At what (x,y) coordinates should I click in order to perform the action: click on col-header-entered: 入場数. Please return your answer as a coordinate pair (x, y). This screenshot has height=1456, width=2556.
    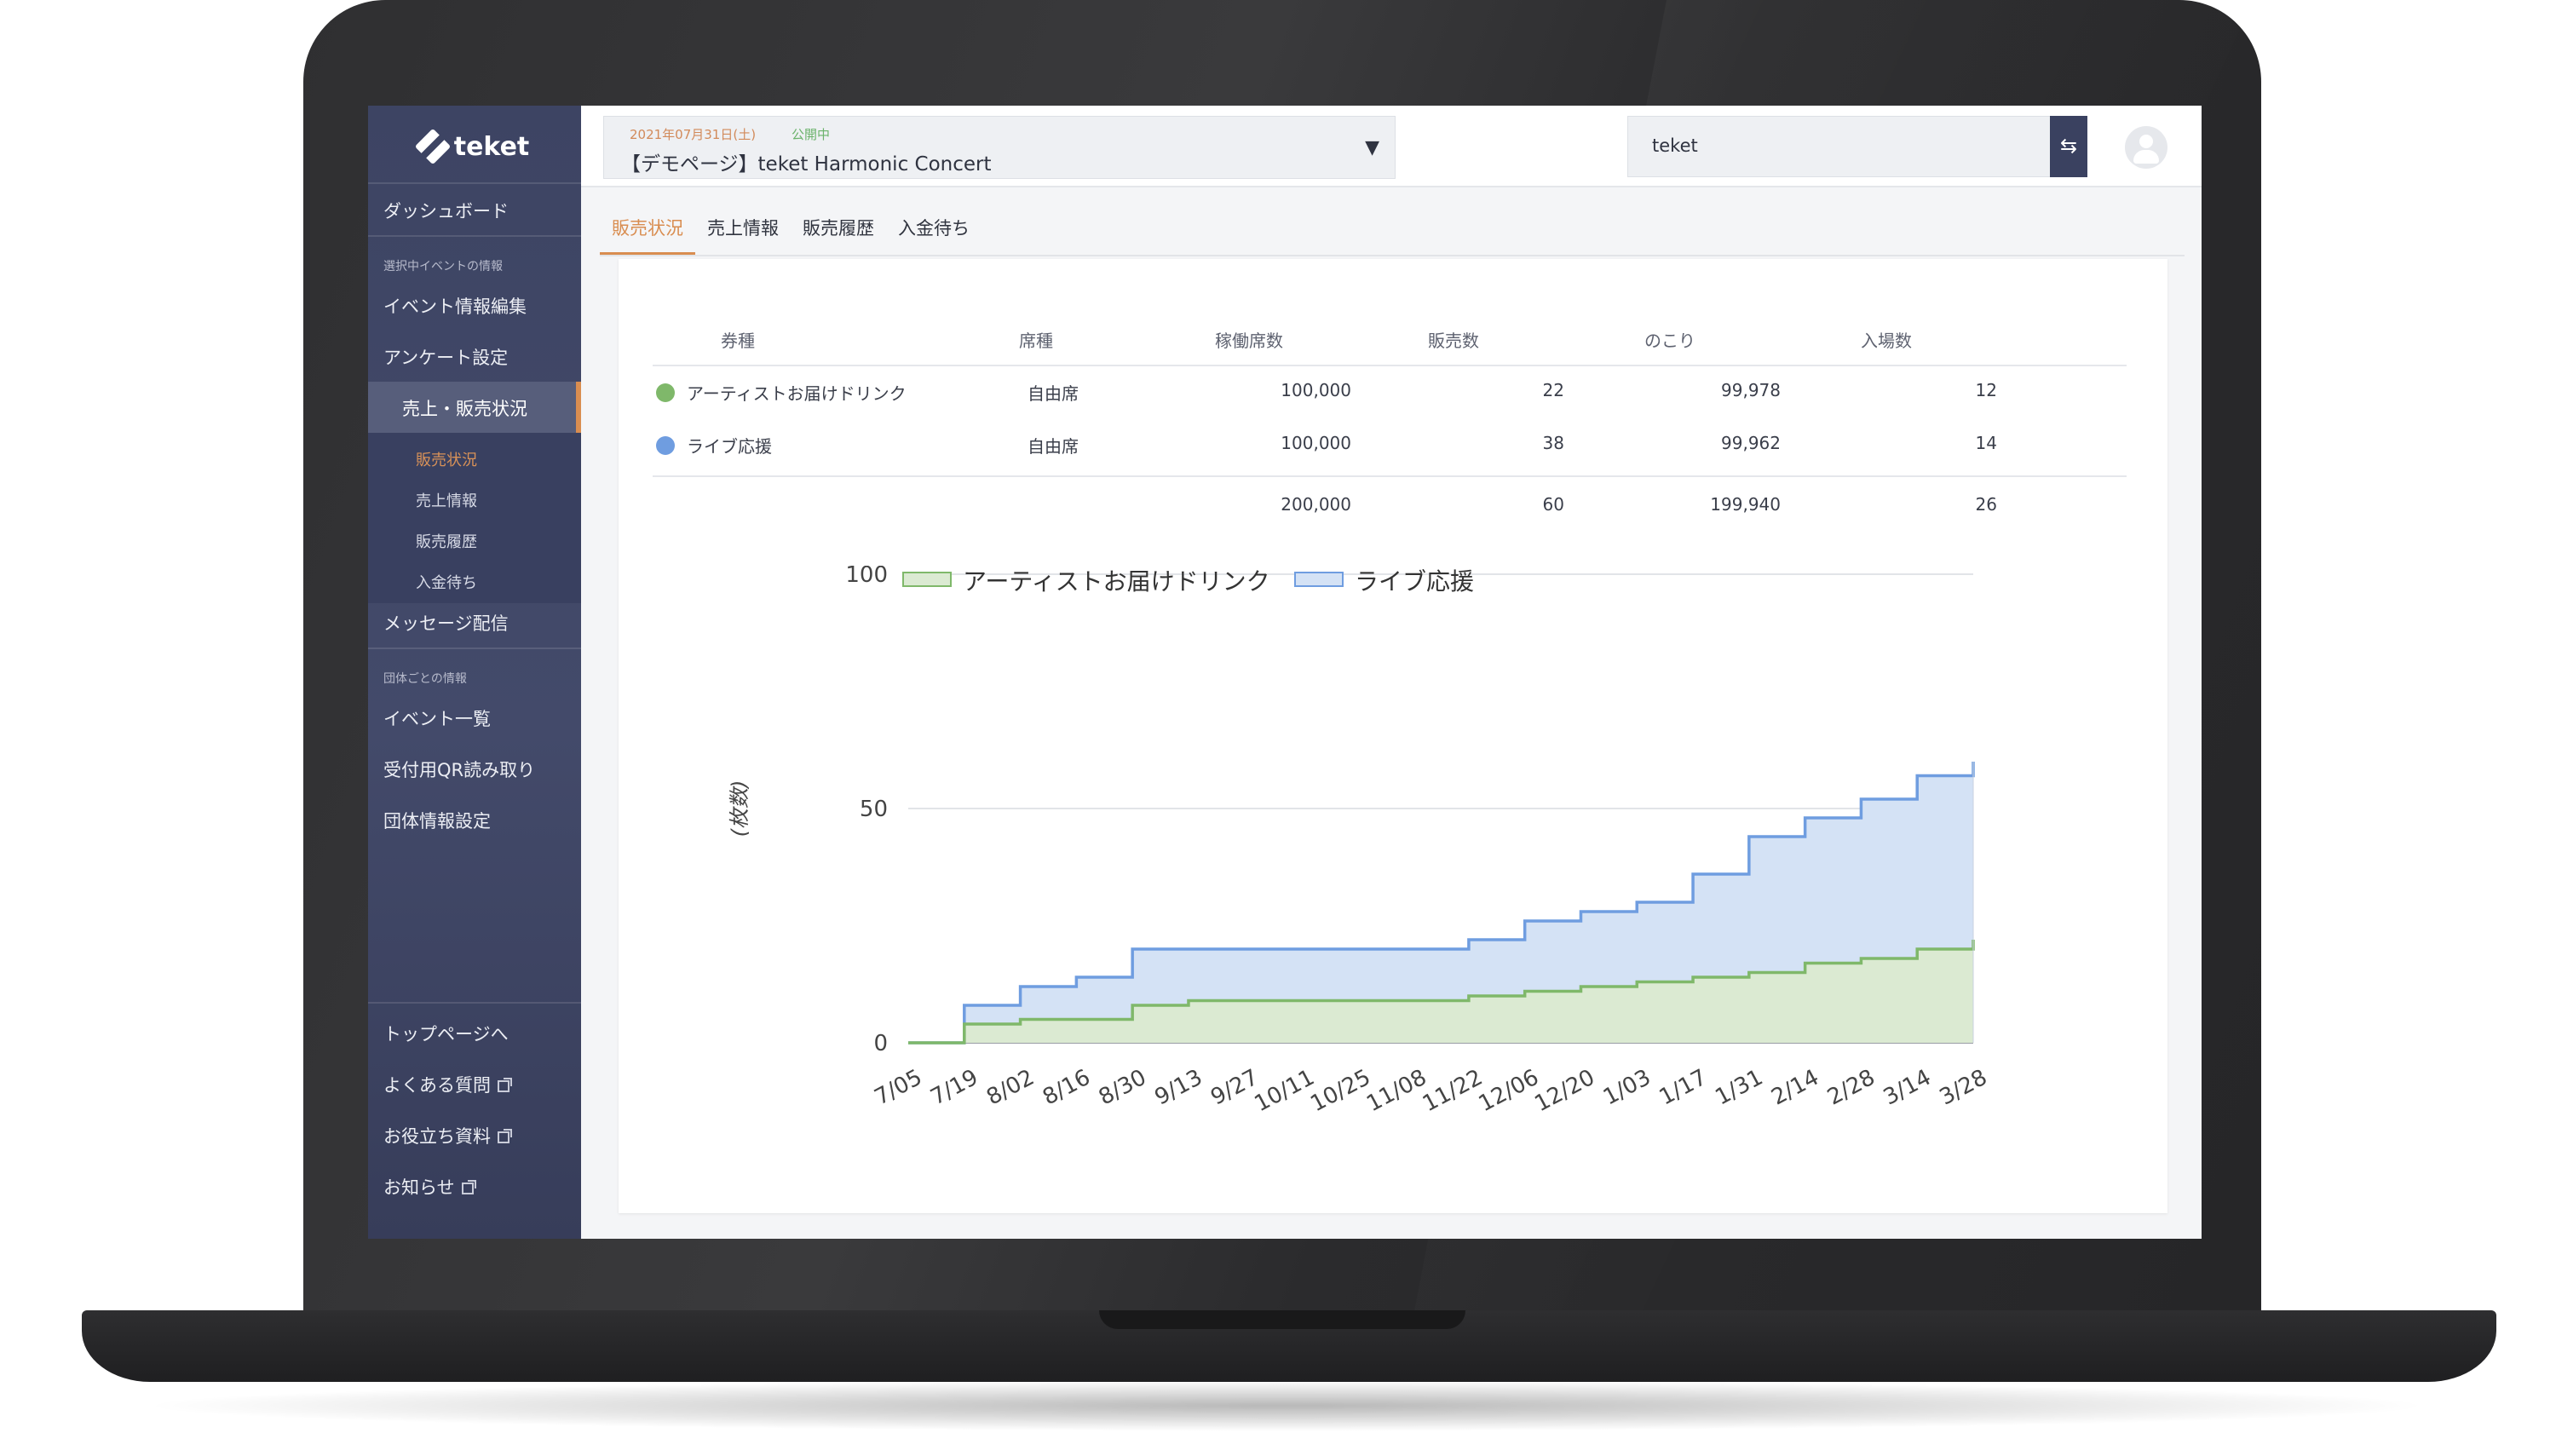
    Looking at the image, I should click on (1887, 341).